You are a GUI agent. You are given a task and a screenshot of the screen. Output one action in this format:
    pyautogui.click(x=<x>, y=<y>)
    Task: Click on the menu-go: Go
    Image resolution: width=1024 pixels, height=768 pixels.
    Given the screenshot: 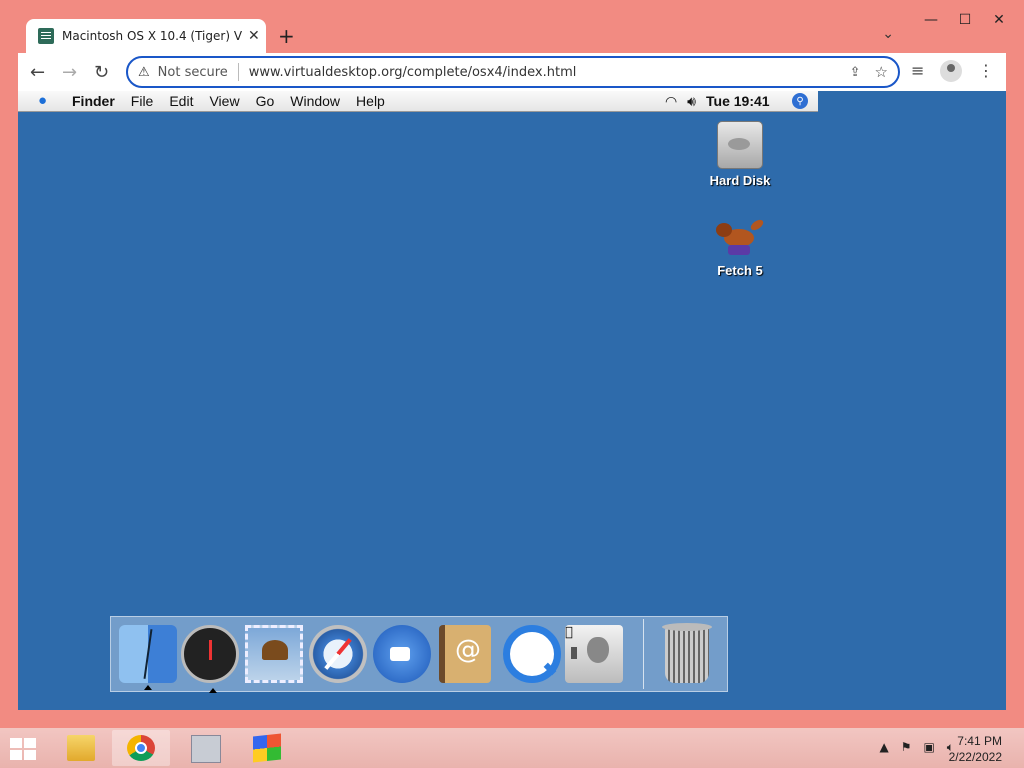 What is the action you would take?
    pyautogui.click(x=265, y=101)
    